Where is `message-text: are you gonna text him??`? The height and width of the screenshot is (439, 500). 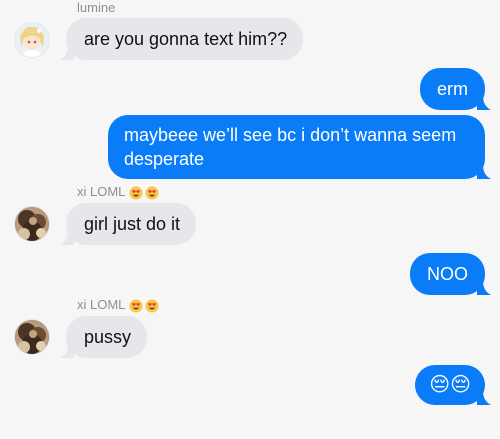 message-text: are you gonna text him?? is located at coordinates (186, 39).